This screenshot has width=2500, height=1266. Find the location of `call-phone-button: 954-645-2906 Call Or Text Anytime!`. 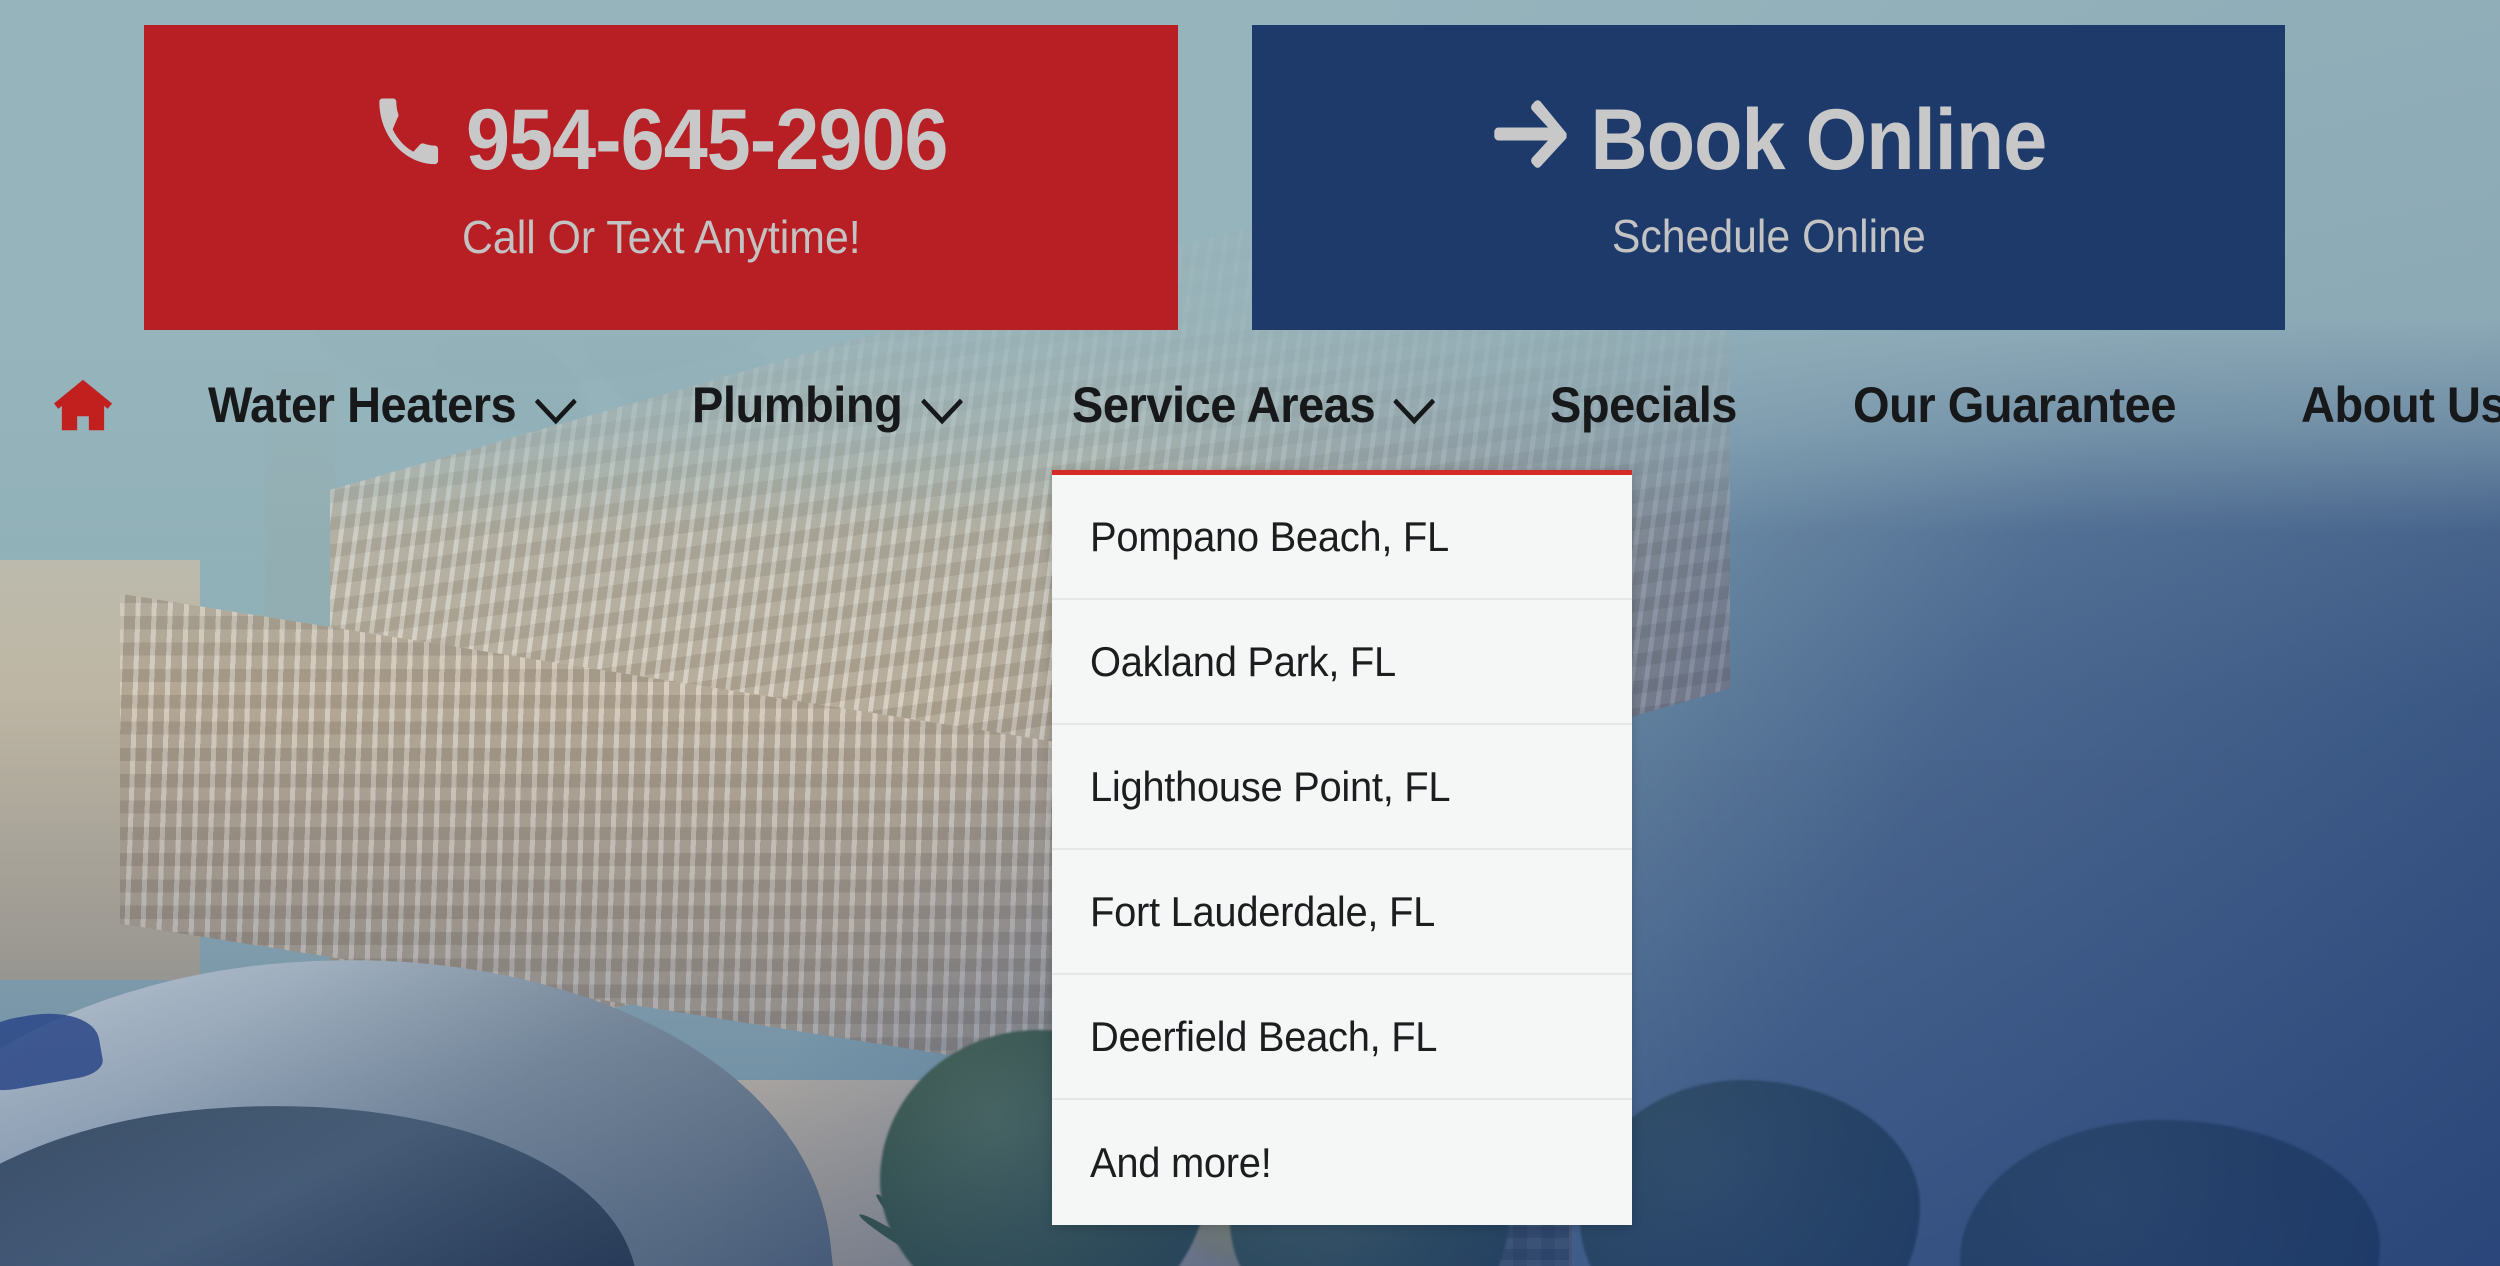

call-phone-button: 954-645-2906 Call Or Text Anytime! is located at coordinates (661, 177).